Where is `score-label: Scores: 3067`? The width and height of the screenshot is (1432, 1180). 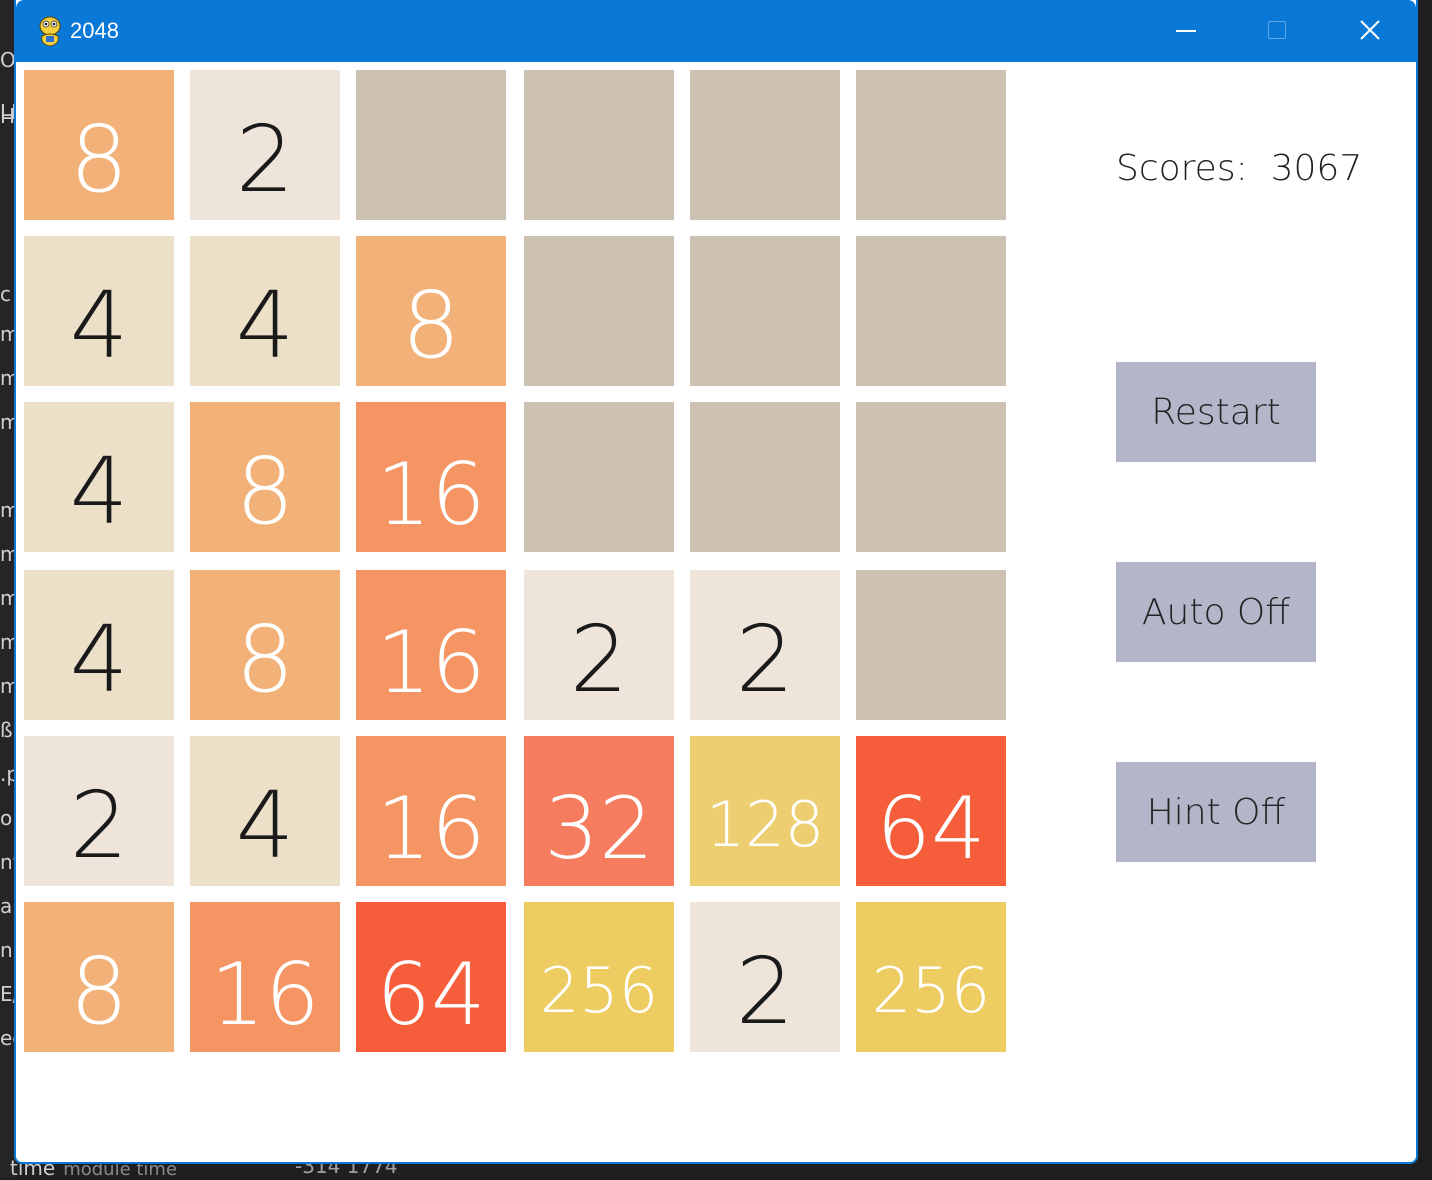
score-label: Scores: 3067 is located at coordinates (1239, 168).